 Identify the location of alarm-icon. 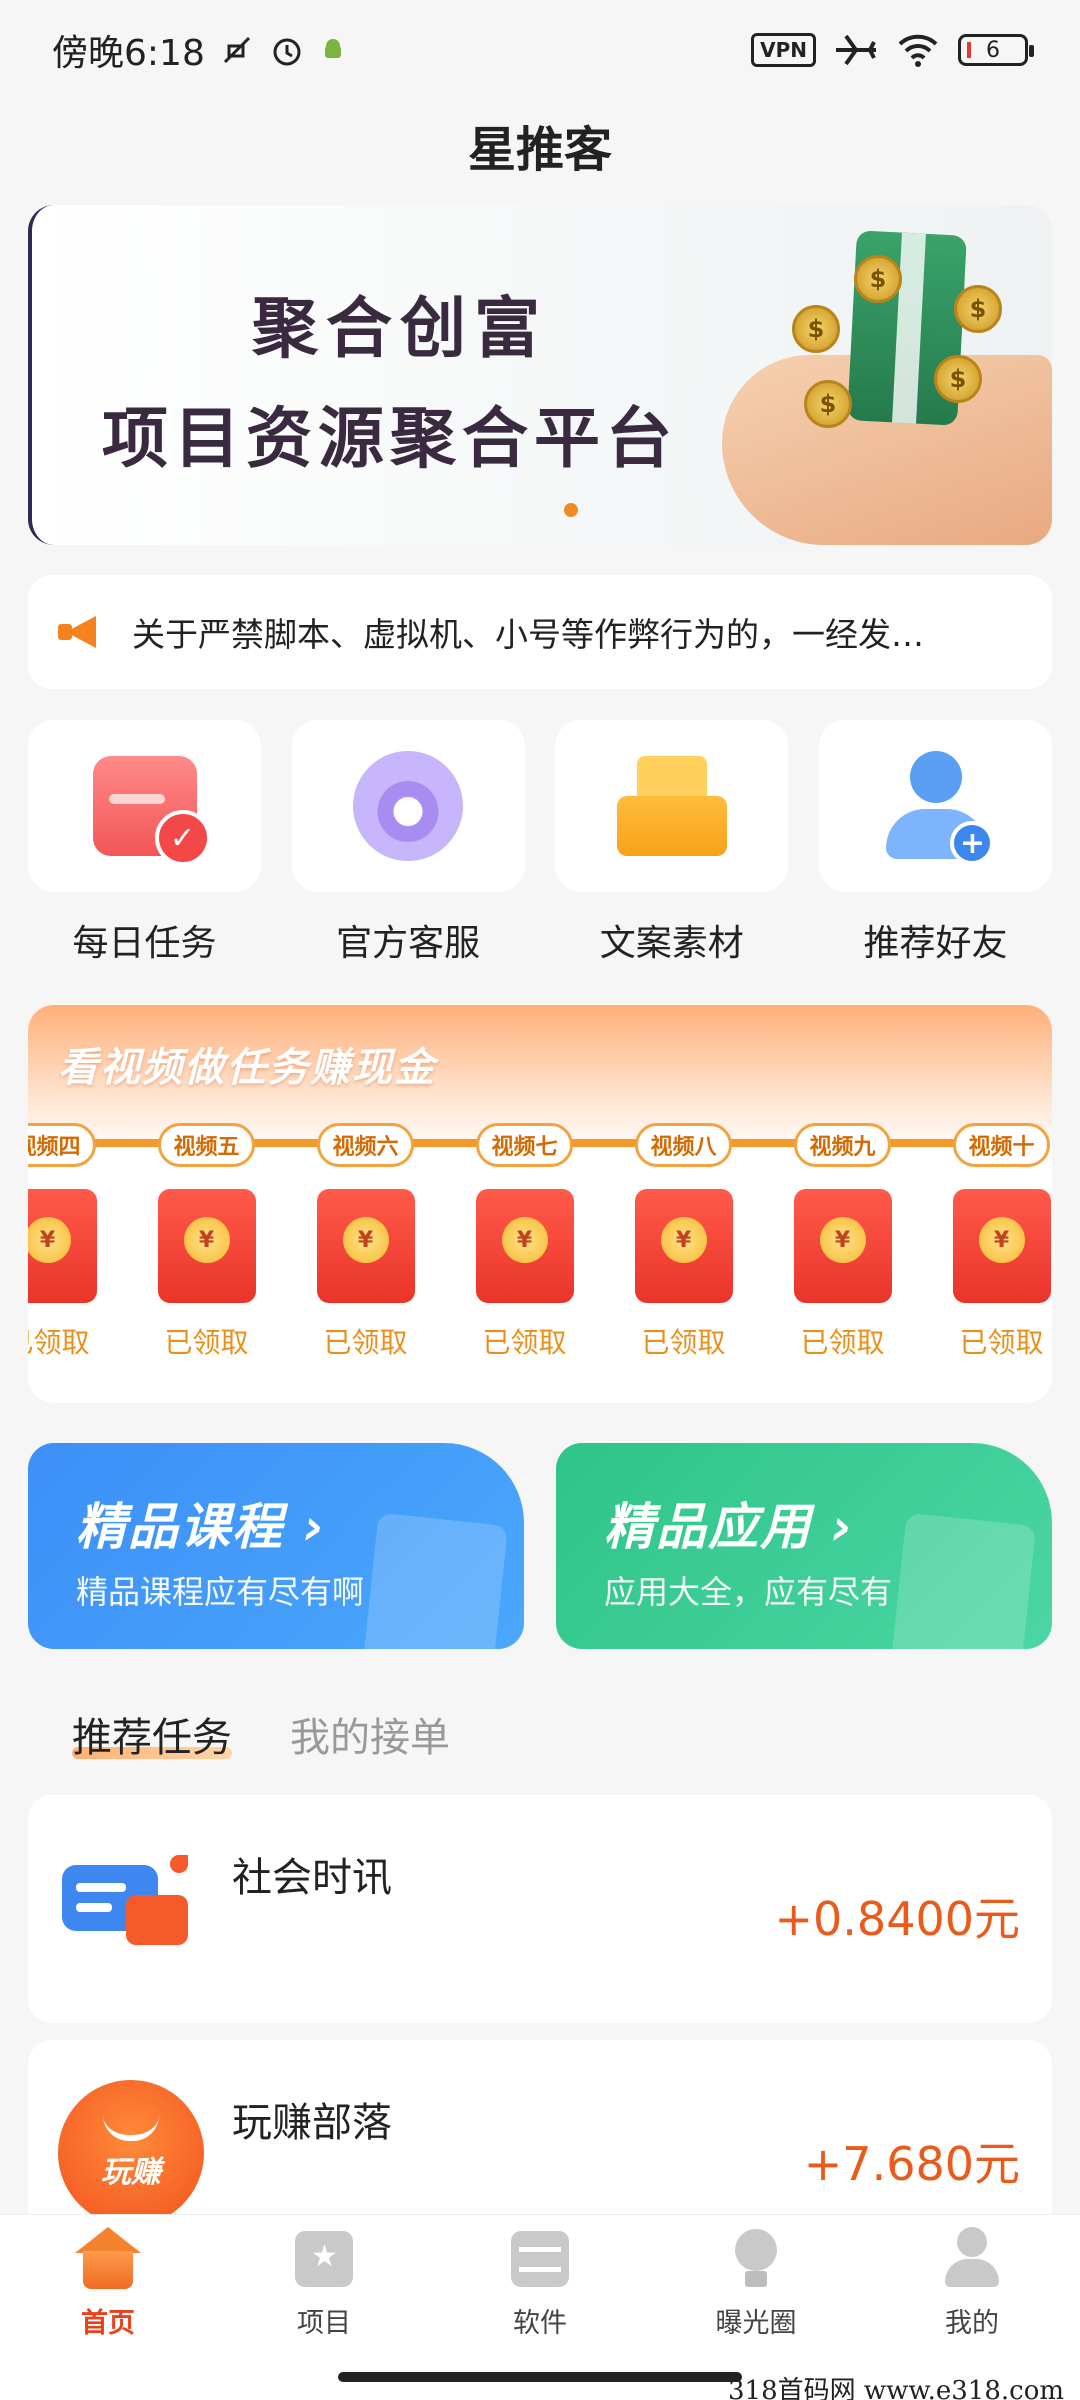
(287, 52).